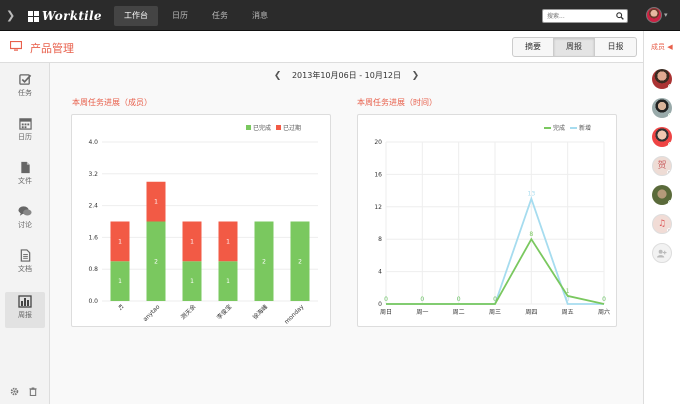  Describe the element at coordinates (25, 220) in the screenshot. I see `sidebar-item-discussion: 讨论` at that location.